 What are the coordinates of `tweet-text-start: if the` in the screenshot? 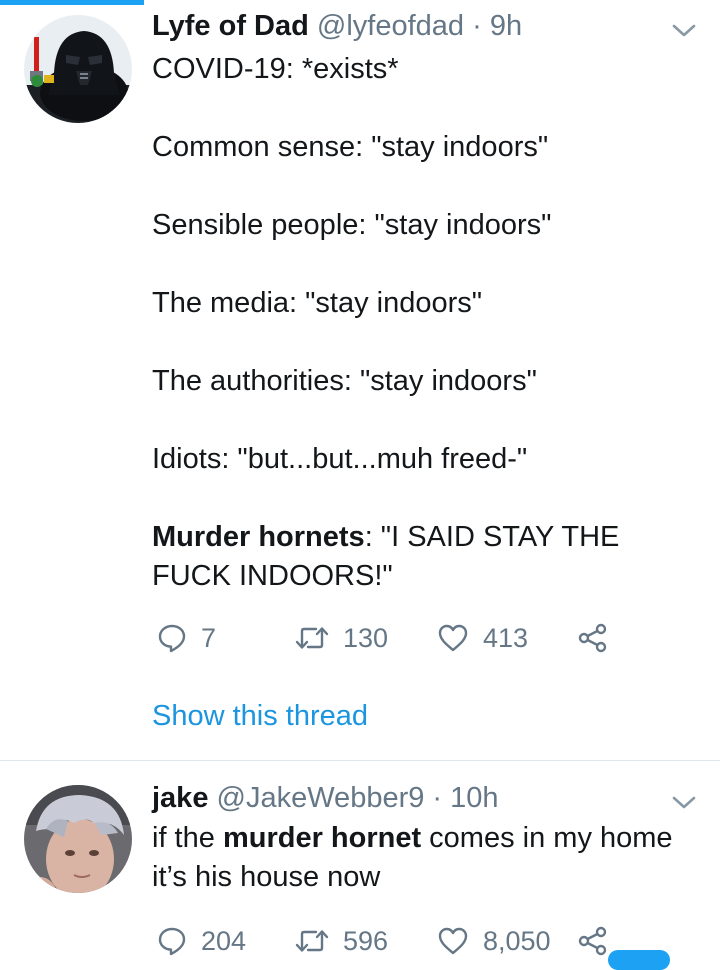 It's located at (187, 838).